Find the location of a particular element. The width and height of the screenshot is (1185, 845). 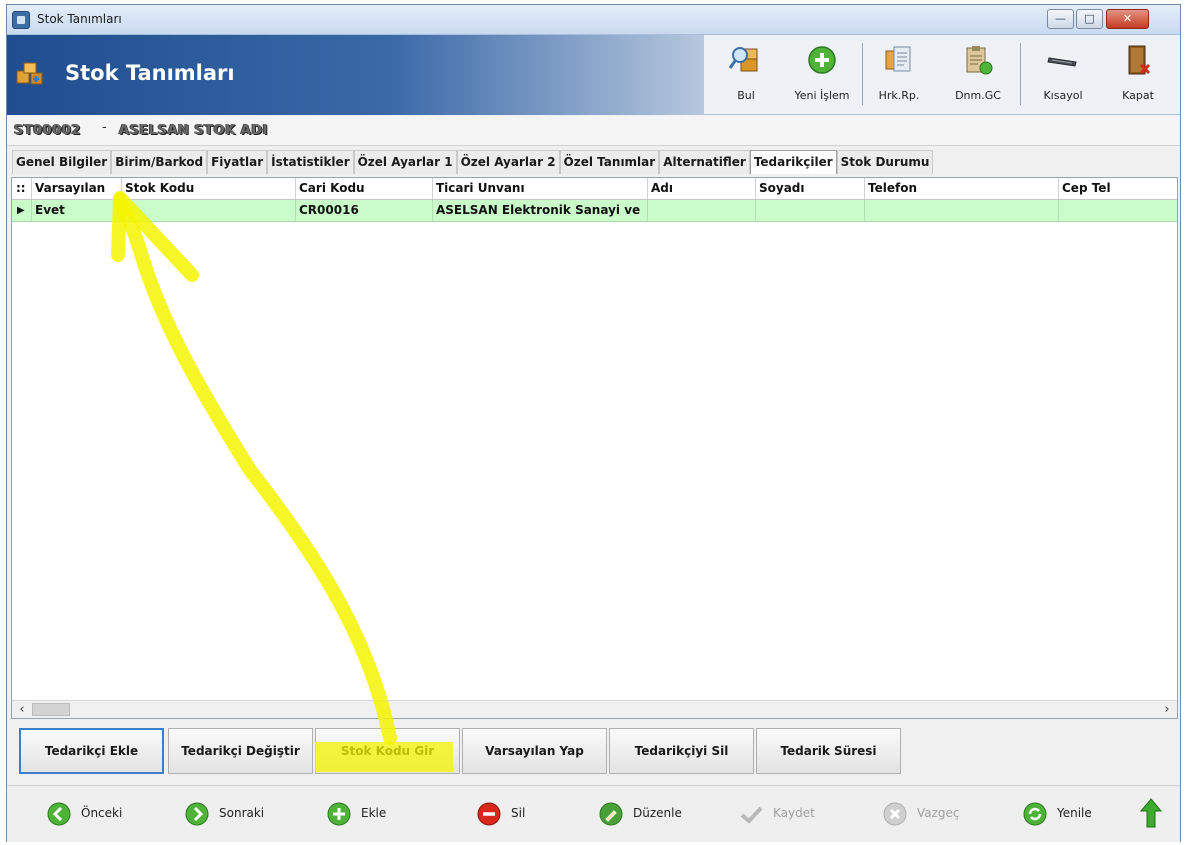

refresh-icon is located at coordinates (1035, 814).